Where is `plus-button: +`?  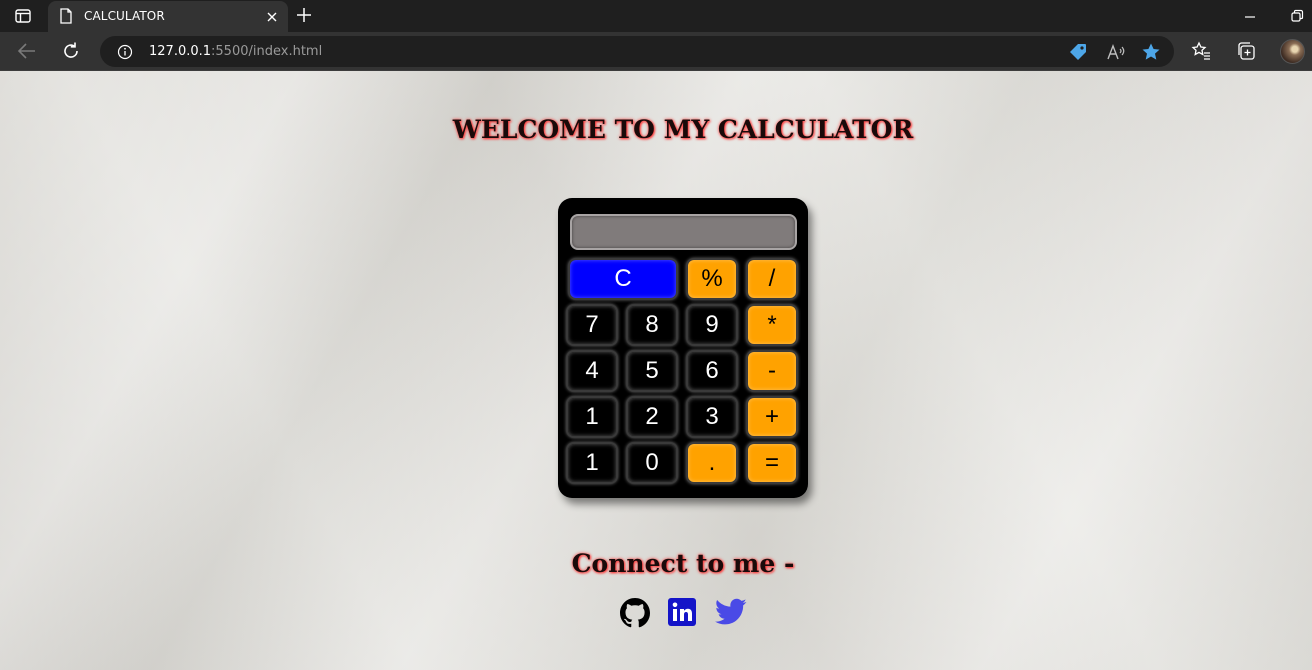
plus-button: + is located at coordinates (772, 417).